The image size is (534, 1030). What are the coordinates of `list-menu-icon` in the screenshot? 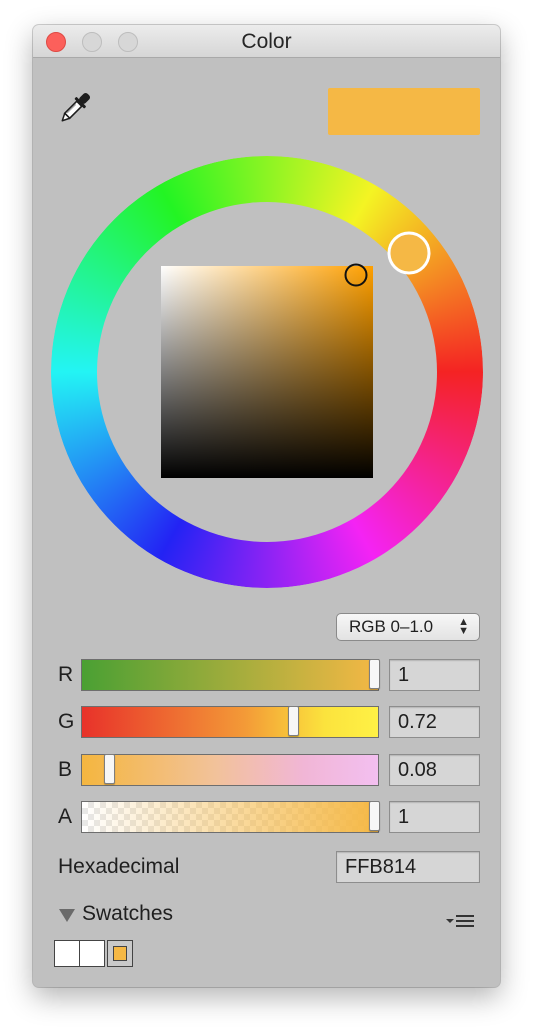 It's located at (460, 921).